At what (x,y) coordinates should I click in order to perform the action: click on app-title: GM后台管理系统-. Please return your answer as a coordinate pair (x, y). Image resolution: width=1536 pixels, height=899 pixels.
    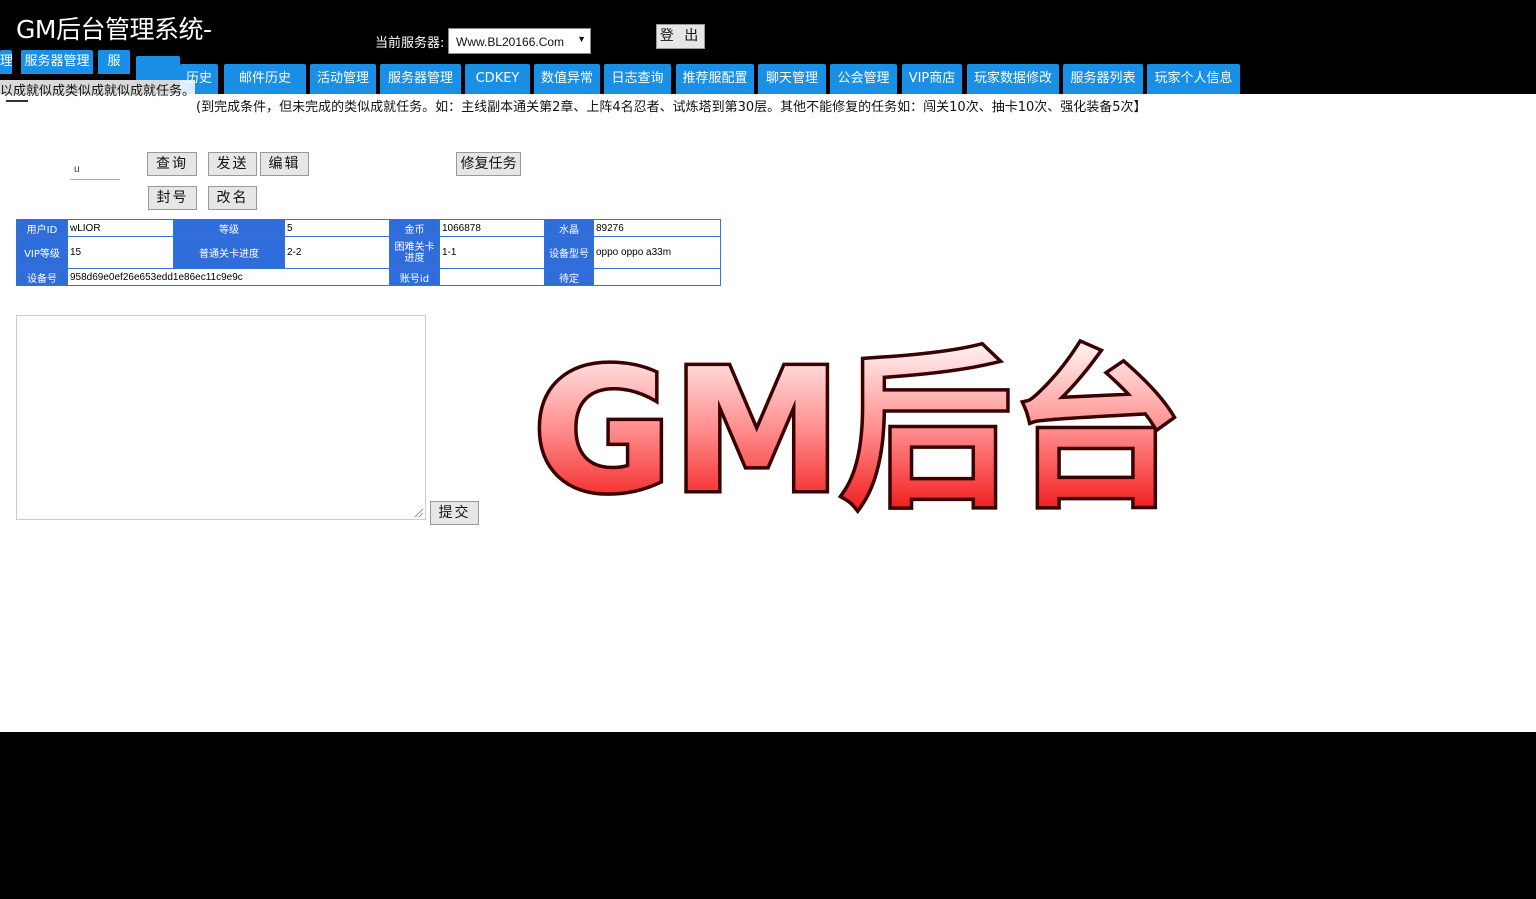
    Looking at the image, I should click on (114, 29).